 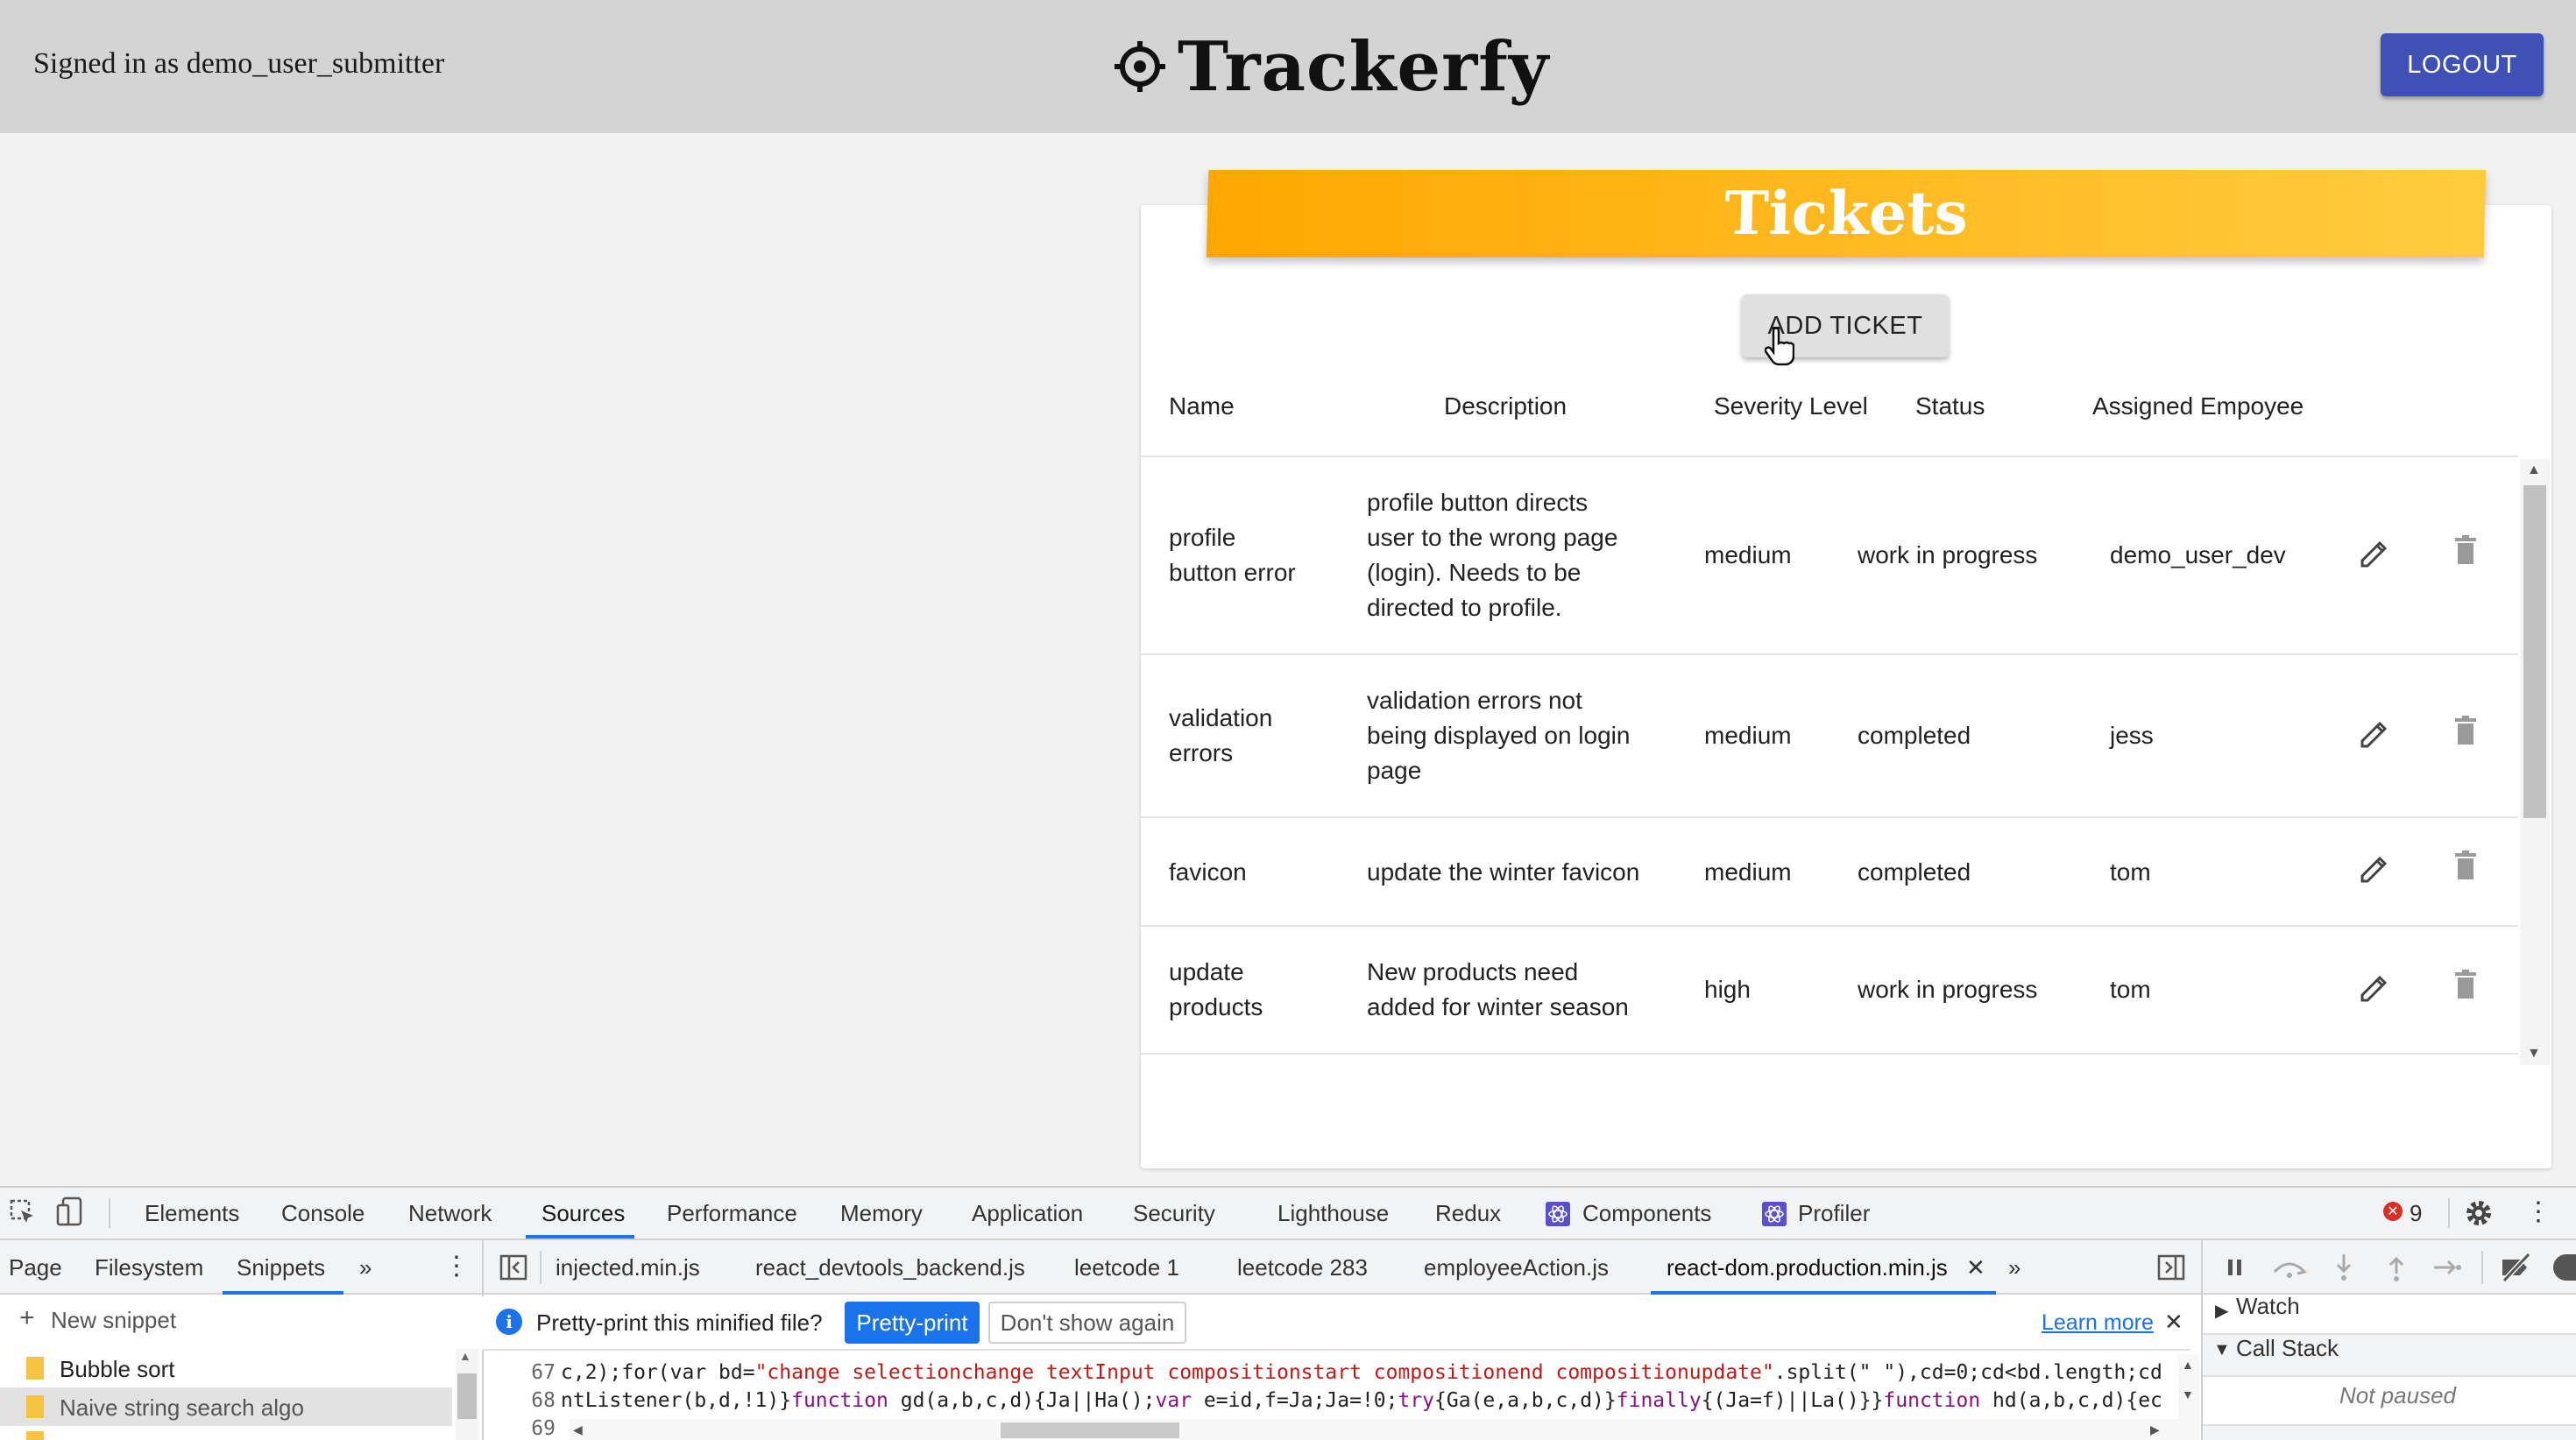 What do you see at coordinates (2564, 1267) in the screenshot?
I see `pause-on-exceptions-icon` at bounding box center [2564, 1267].